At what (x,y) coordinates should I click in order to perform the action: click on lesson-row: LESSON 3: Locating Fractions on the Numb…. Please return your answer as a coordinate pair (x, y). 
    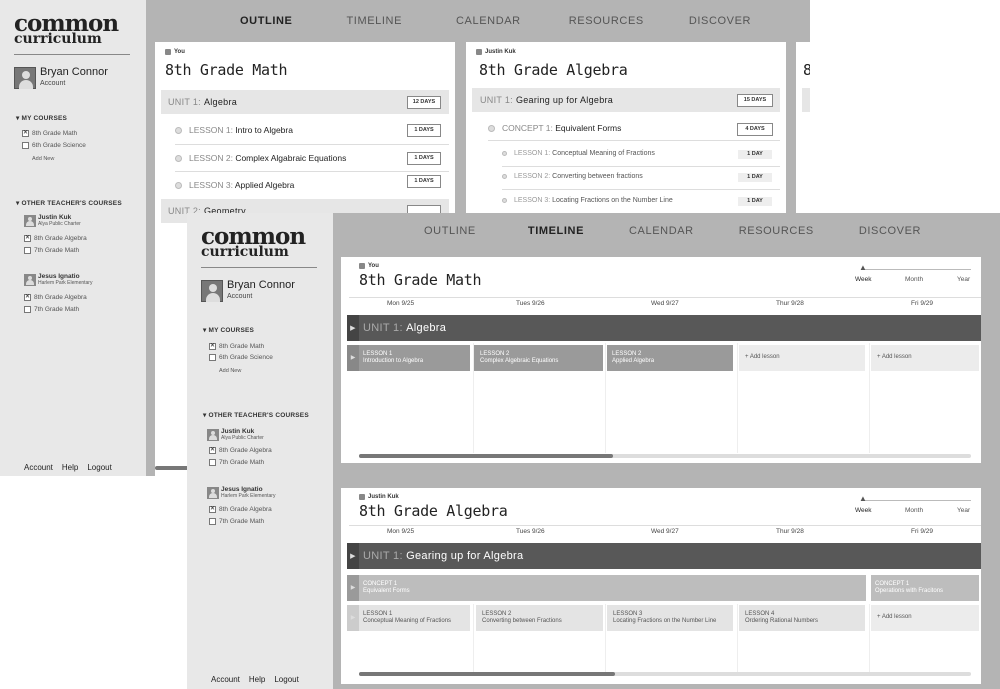
    Looking at the image, I should click on (587, 200).